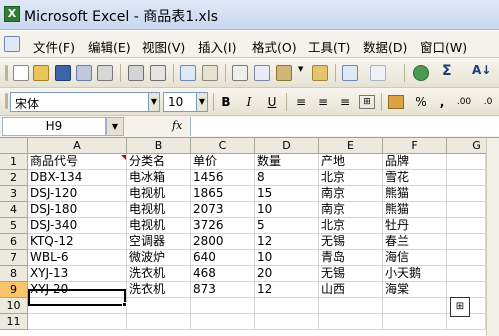 This screenshot has height=336, width=499. Describe the element at coordinates (301, 102) in the screenshot. I see `align-left-icon: ≡` at that location.